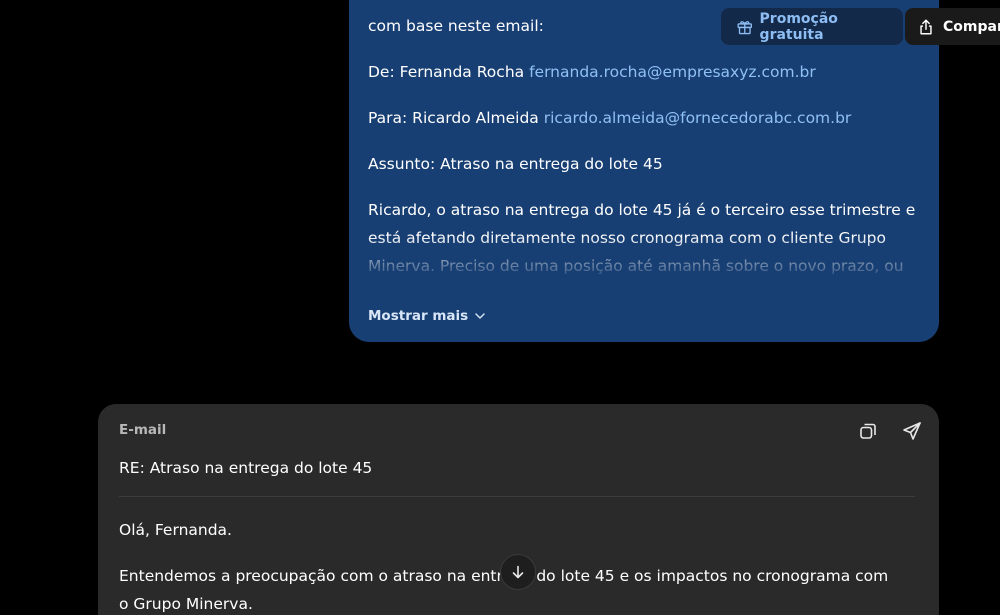  I want to click on show-more-label: Mostrar mais, so click(418, 316).